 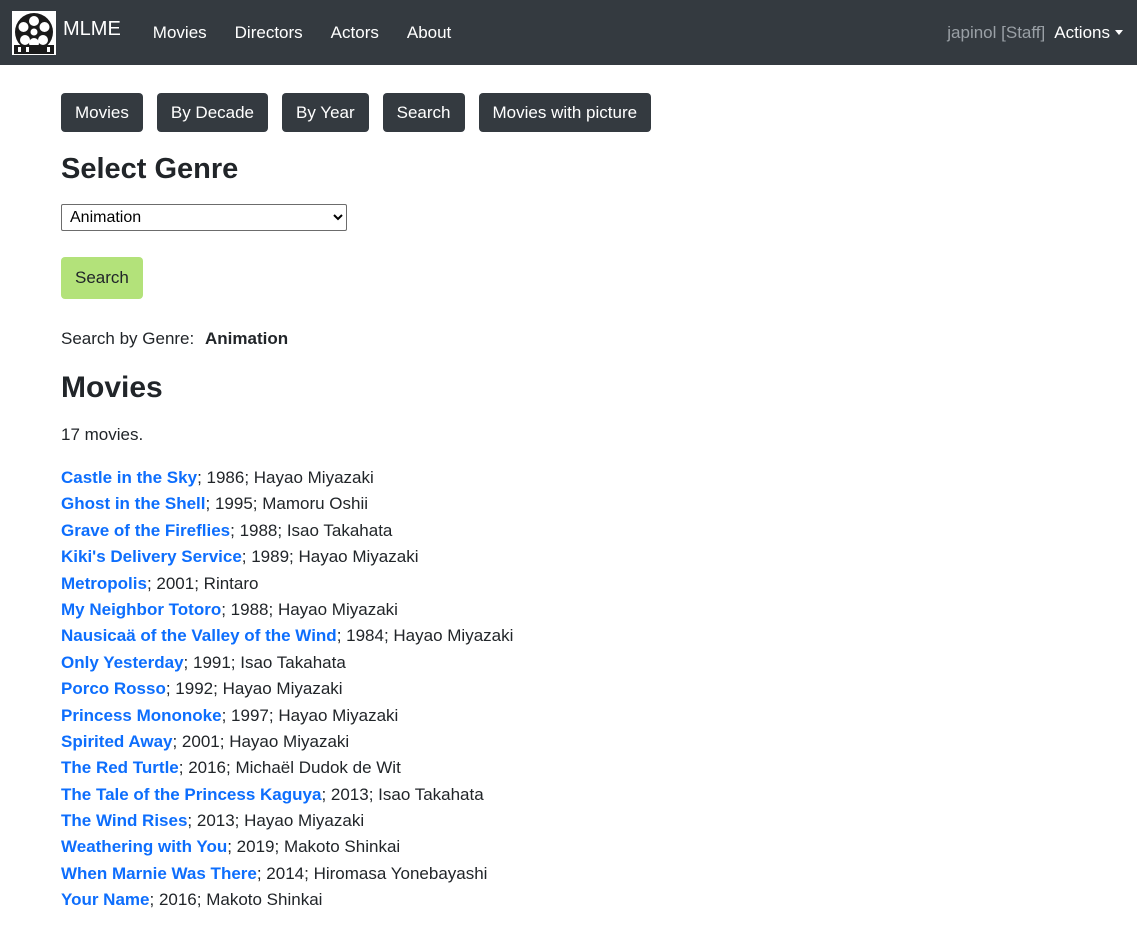 I want to click on actions-dropdown: Actions, so click(x=1088, y=33).